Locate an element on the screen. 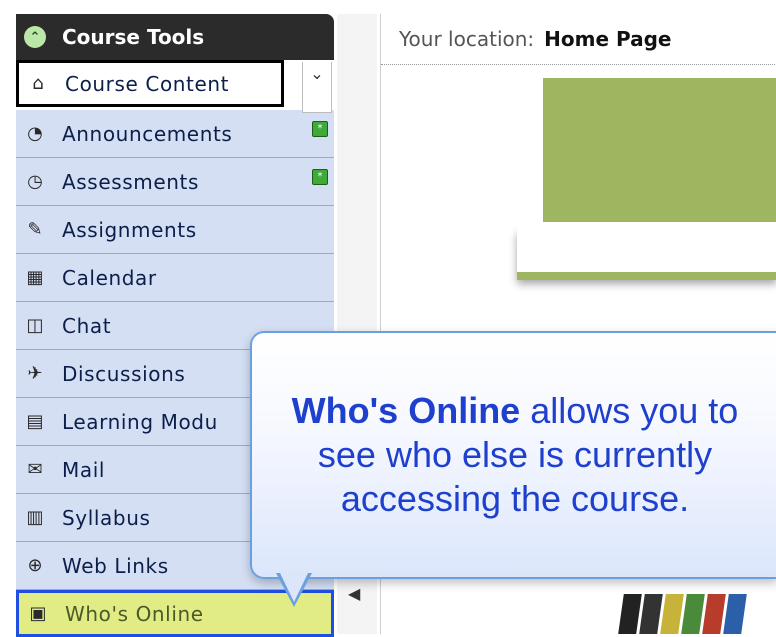 This screenshot has width=776, height=637. sidebar-item-label: Chat is located at coordinates (87, 325).